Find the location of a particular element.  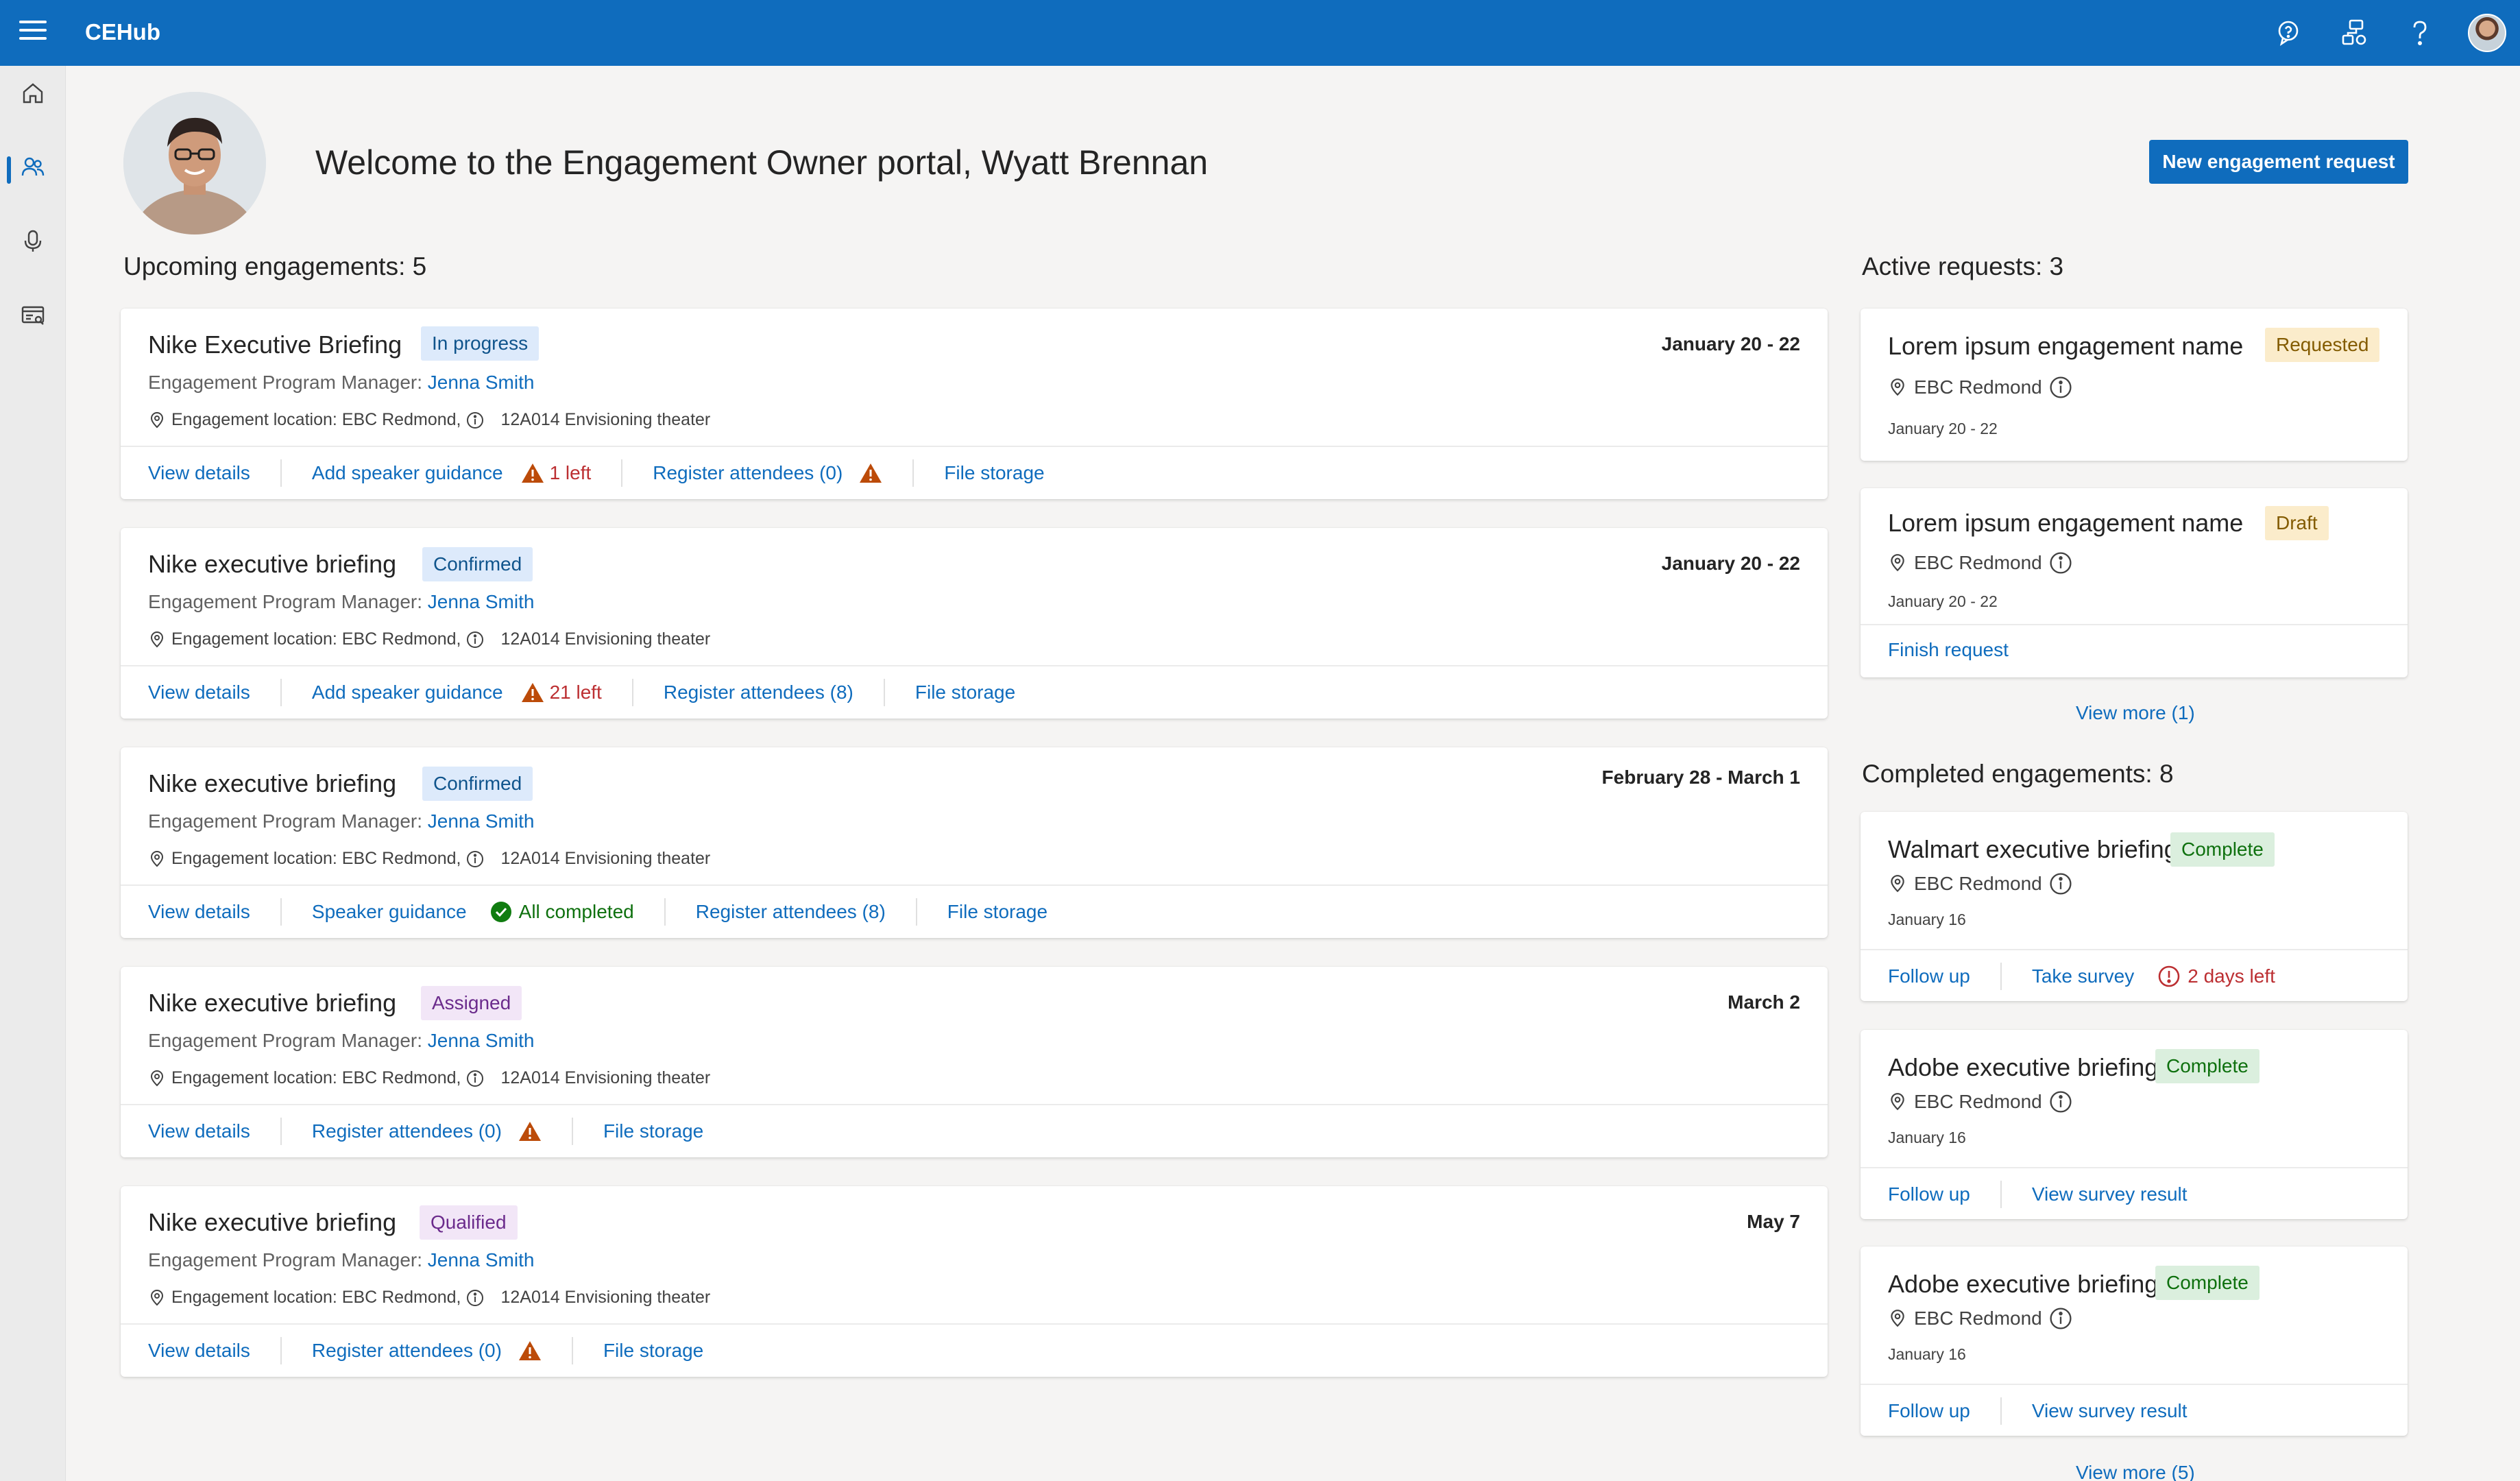

hamburger-icon is located at coordinates (33, 33).